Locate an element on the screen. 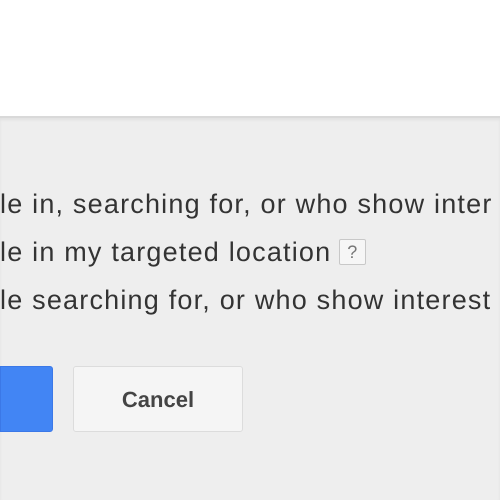 The height and width of the screenshot is (500, 500). option-label: le in, searching for, or who show inter is located at coordinates (246, 204).